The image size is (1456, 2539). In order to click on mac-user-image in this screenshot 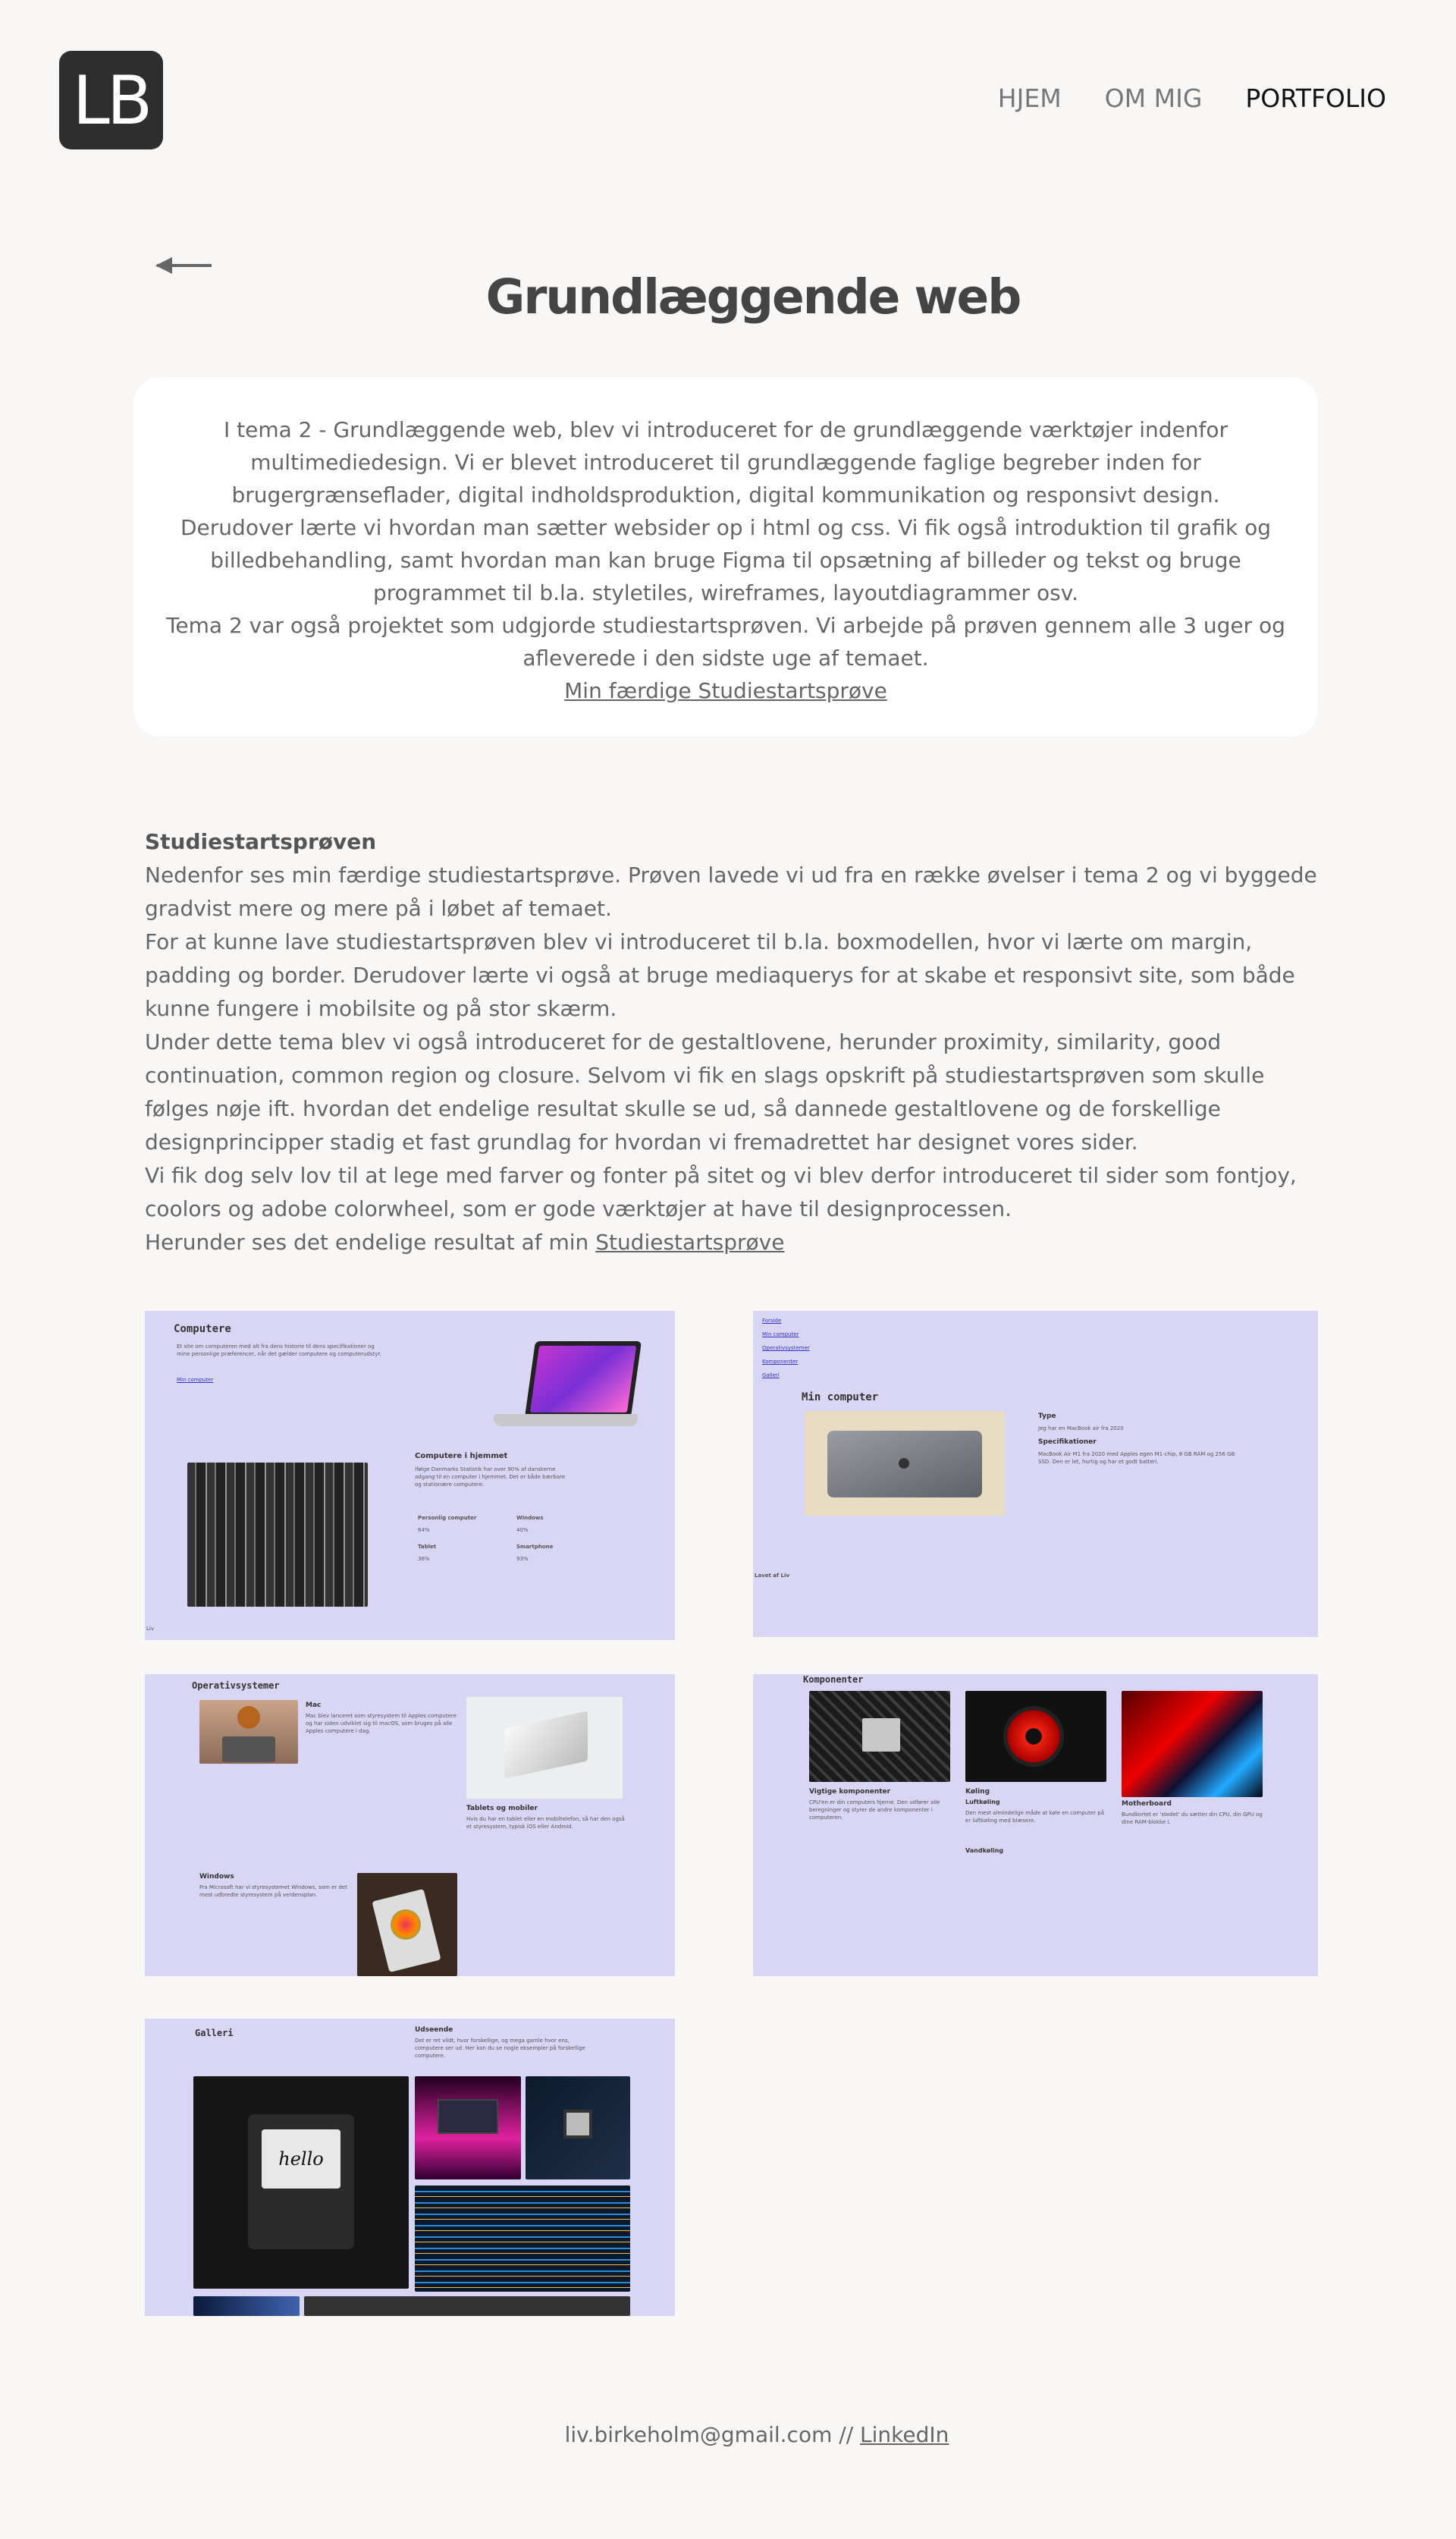, I will do `click(248, 1732)`.